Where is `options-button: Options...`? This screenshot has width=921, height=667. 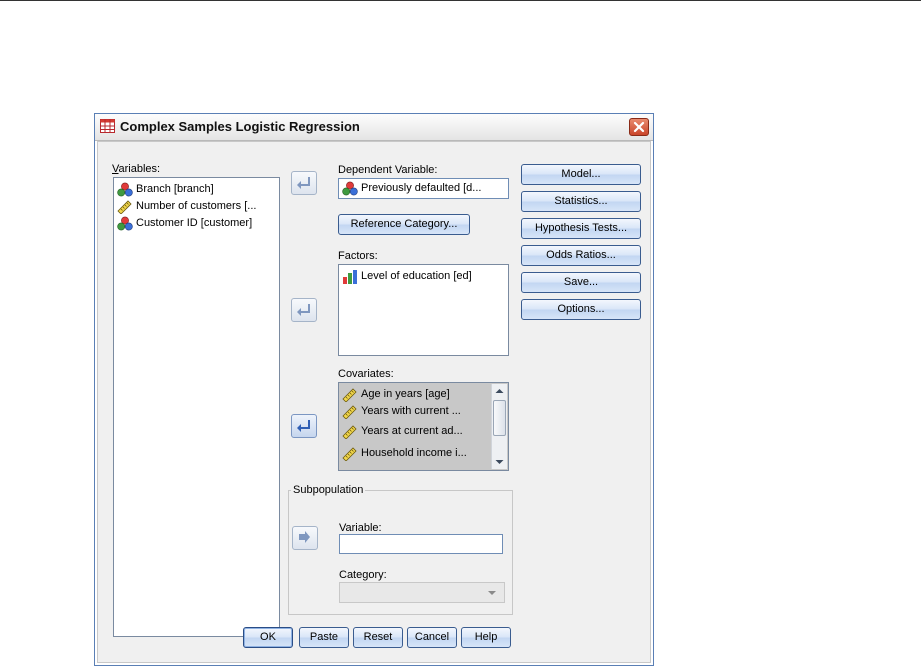
options-button: Options... is located at coordinates (581, 309).